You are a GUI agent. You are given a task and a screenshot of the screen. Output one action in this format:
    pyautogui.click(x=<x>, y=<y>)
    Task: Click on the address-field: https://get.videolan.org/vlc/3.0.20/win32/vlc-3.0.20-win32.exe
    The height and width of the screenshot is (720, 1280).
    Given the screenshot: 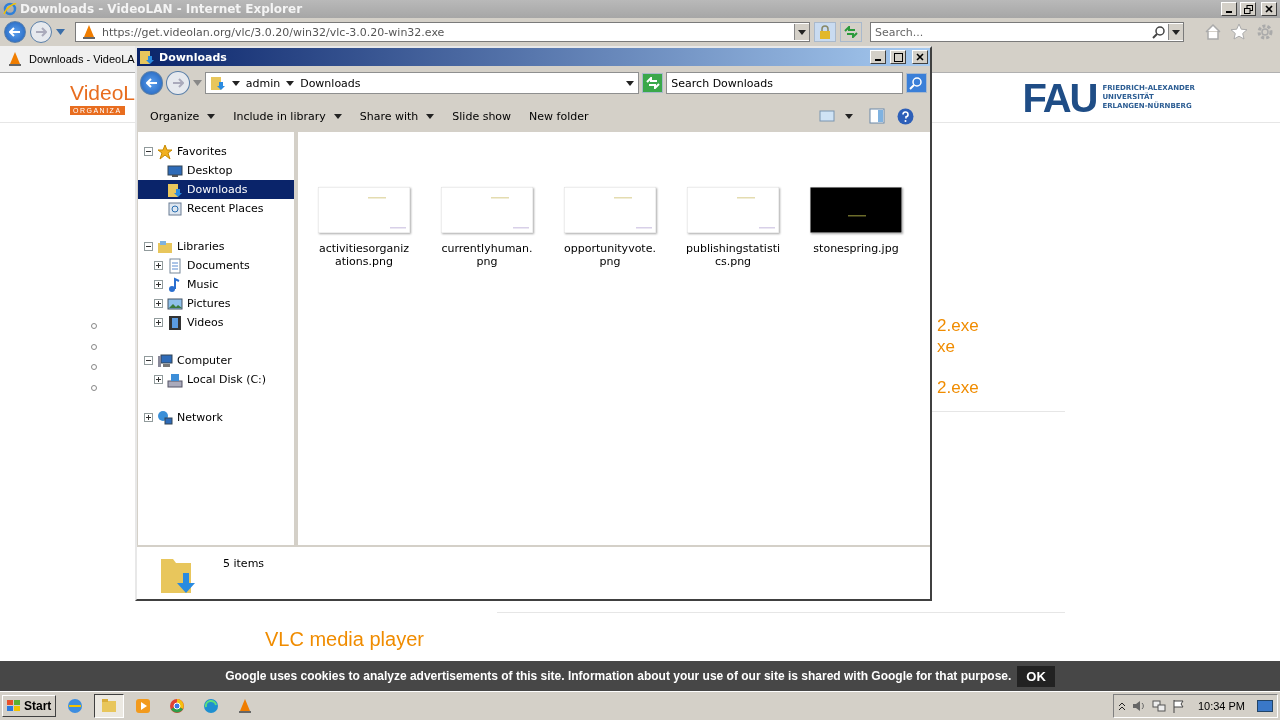 What is the action you would take?
    pyautogui.click(x=442, y=32)
    